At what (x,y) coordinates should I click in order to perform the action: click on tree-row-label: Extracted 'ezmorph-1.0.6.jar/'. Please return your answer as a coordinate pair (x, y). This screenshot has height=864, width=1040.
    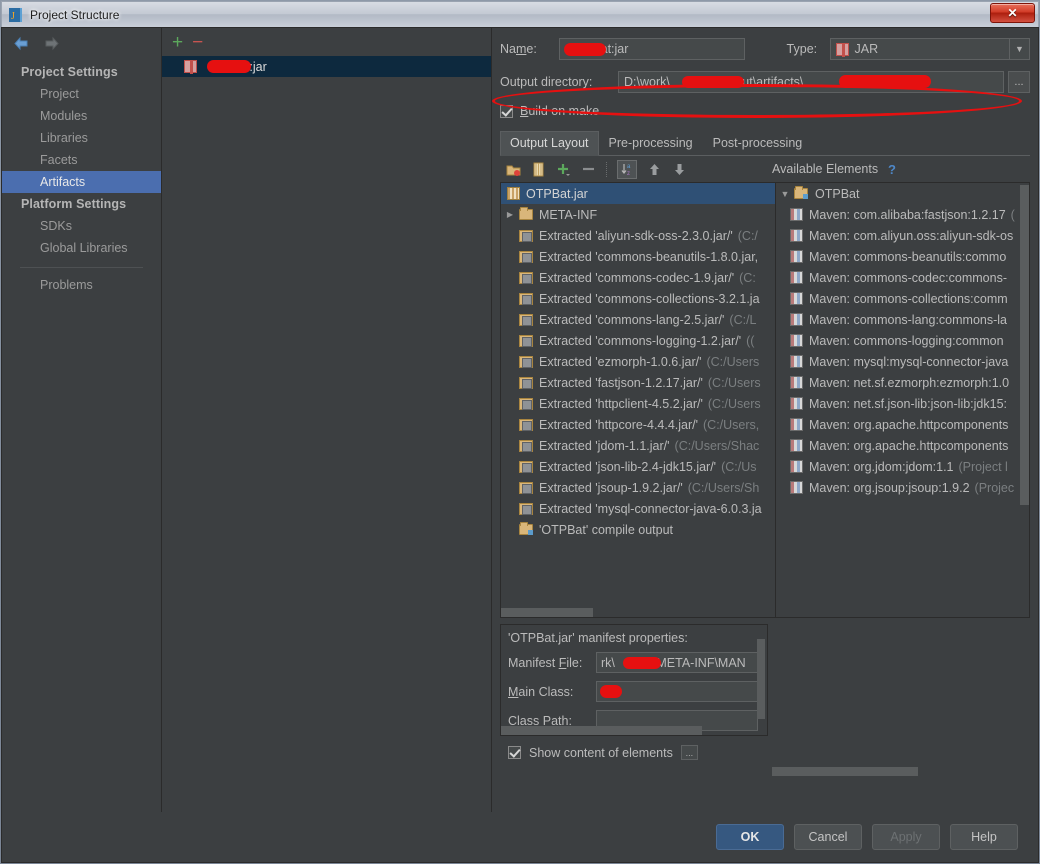
    Looking at the image, I should click on (620, 361).